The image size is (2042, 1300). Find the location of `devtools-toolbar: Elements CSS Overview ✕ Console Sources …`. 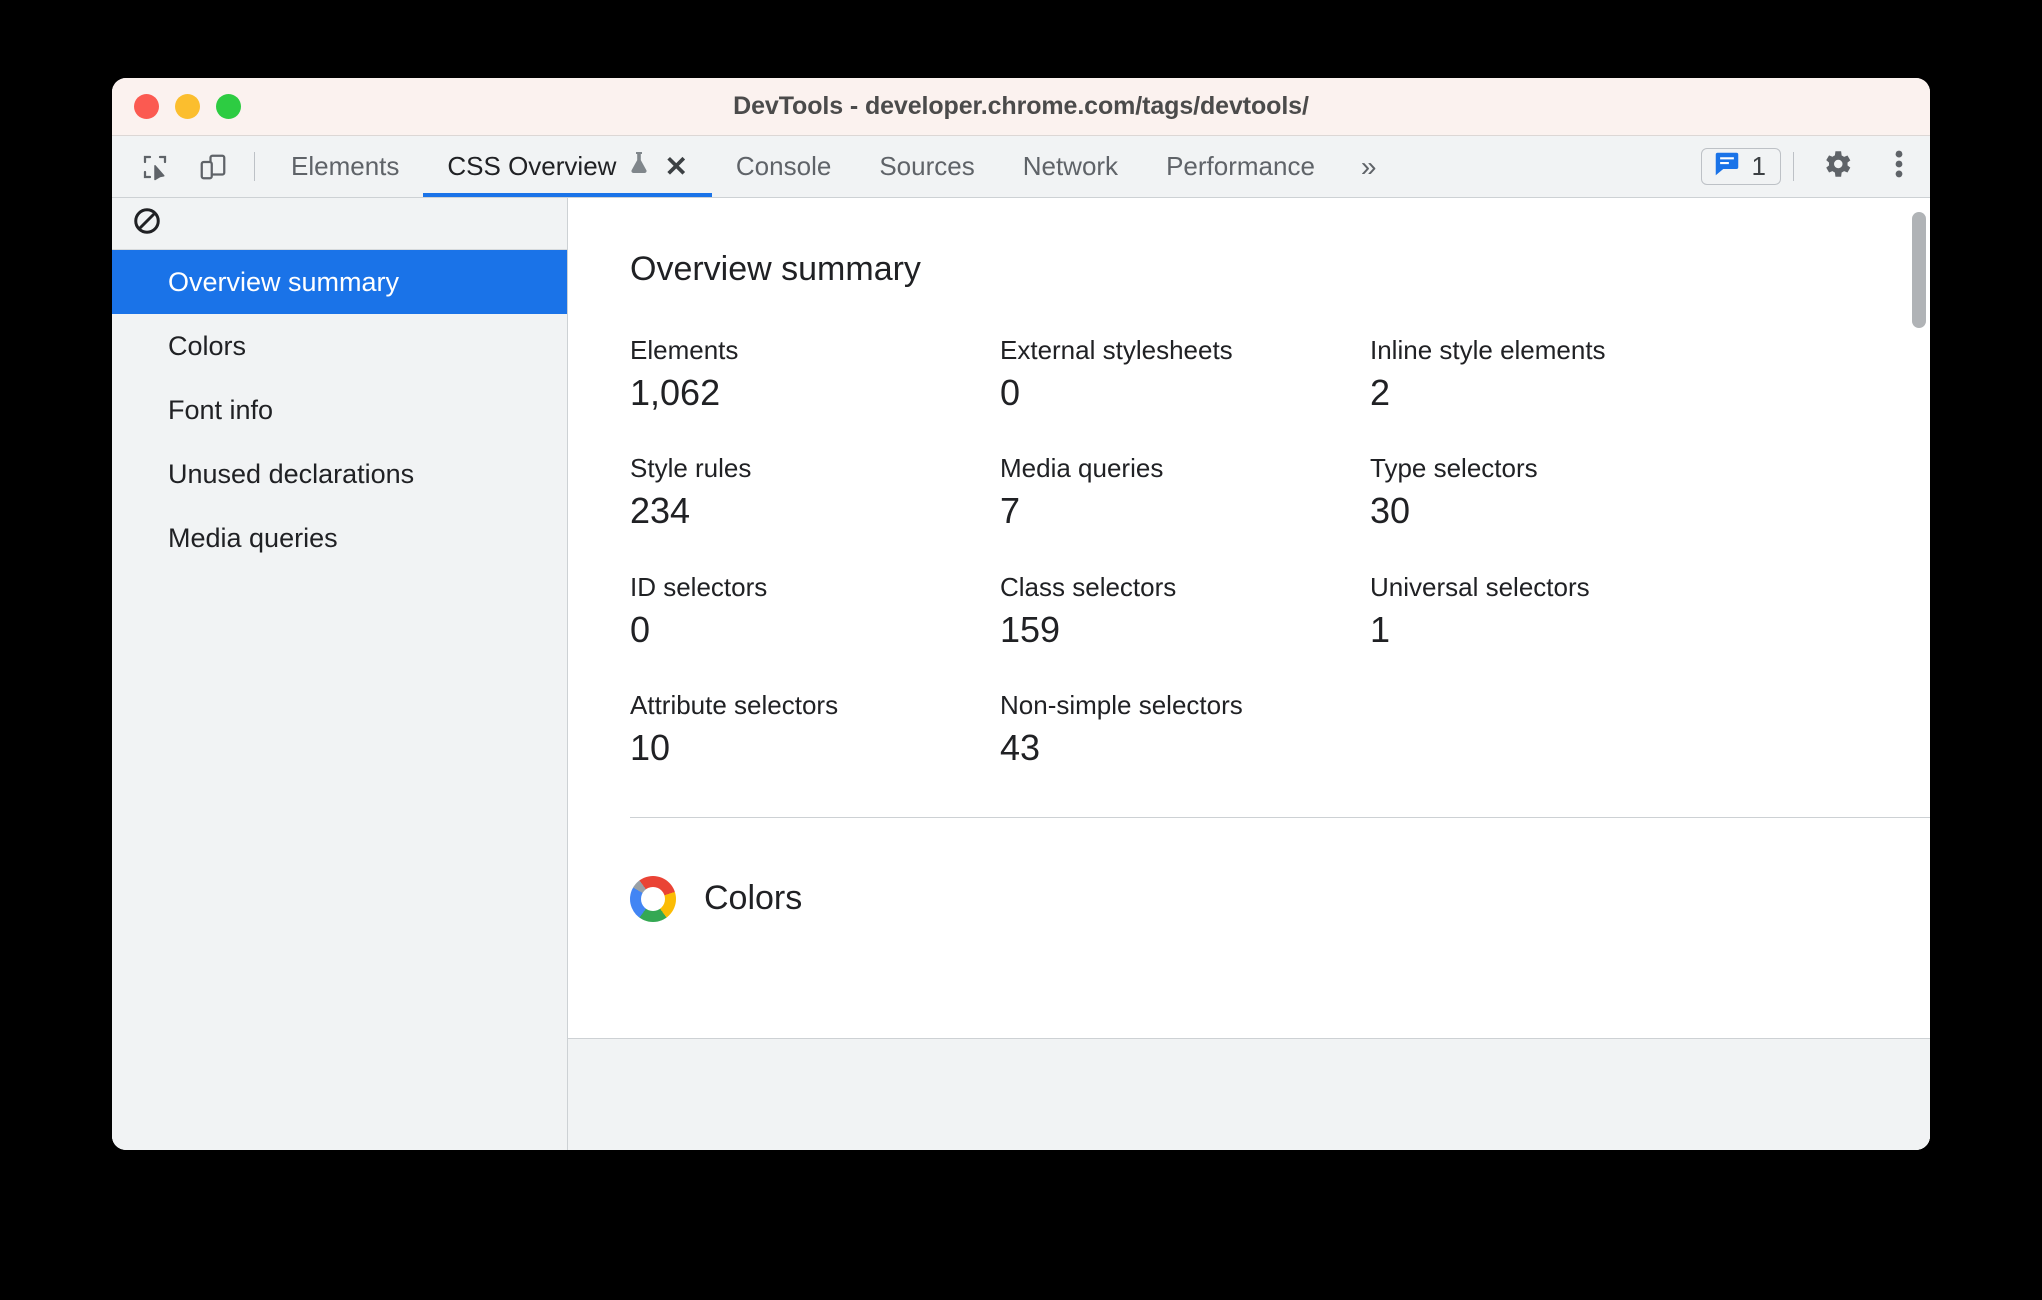

devtools-toolbar: Elements CSS Overview ✕ Console Sources … is located at coordinates (1021, 167).